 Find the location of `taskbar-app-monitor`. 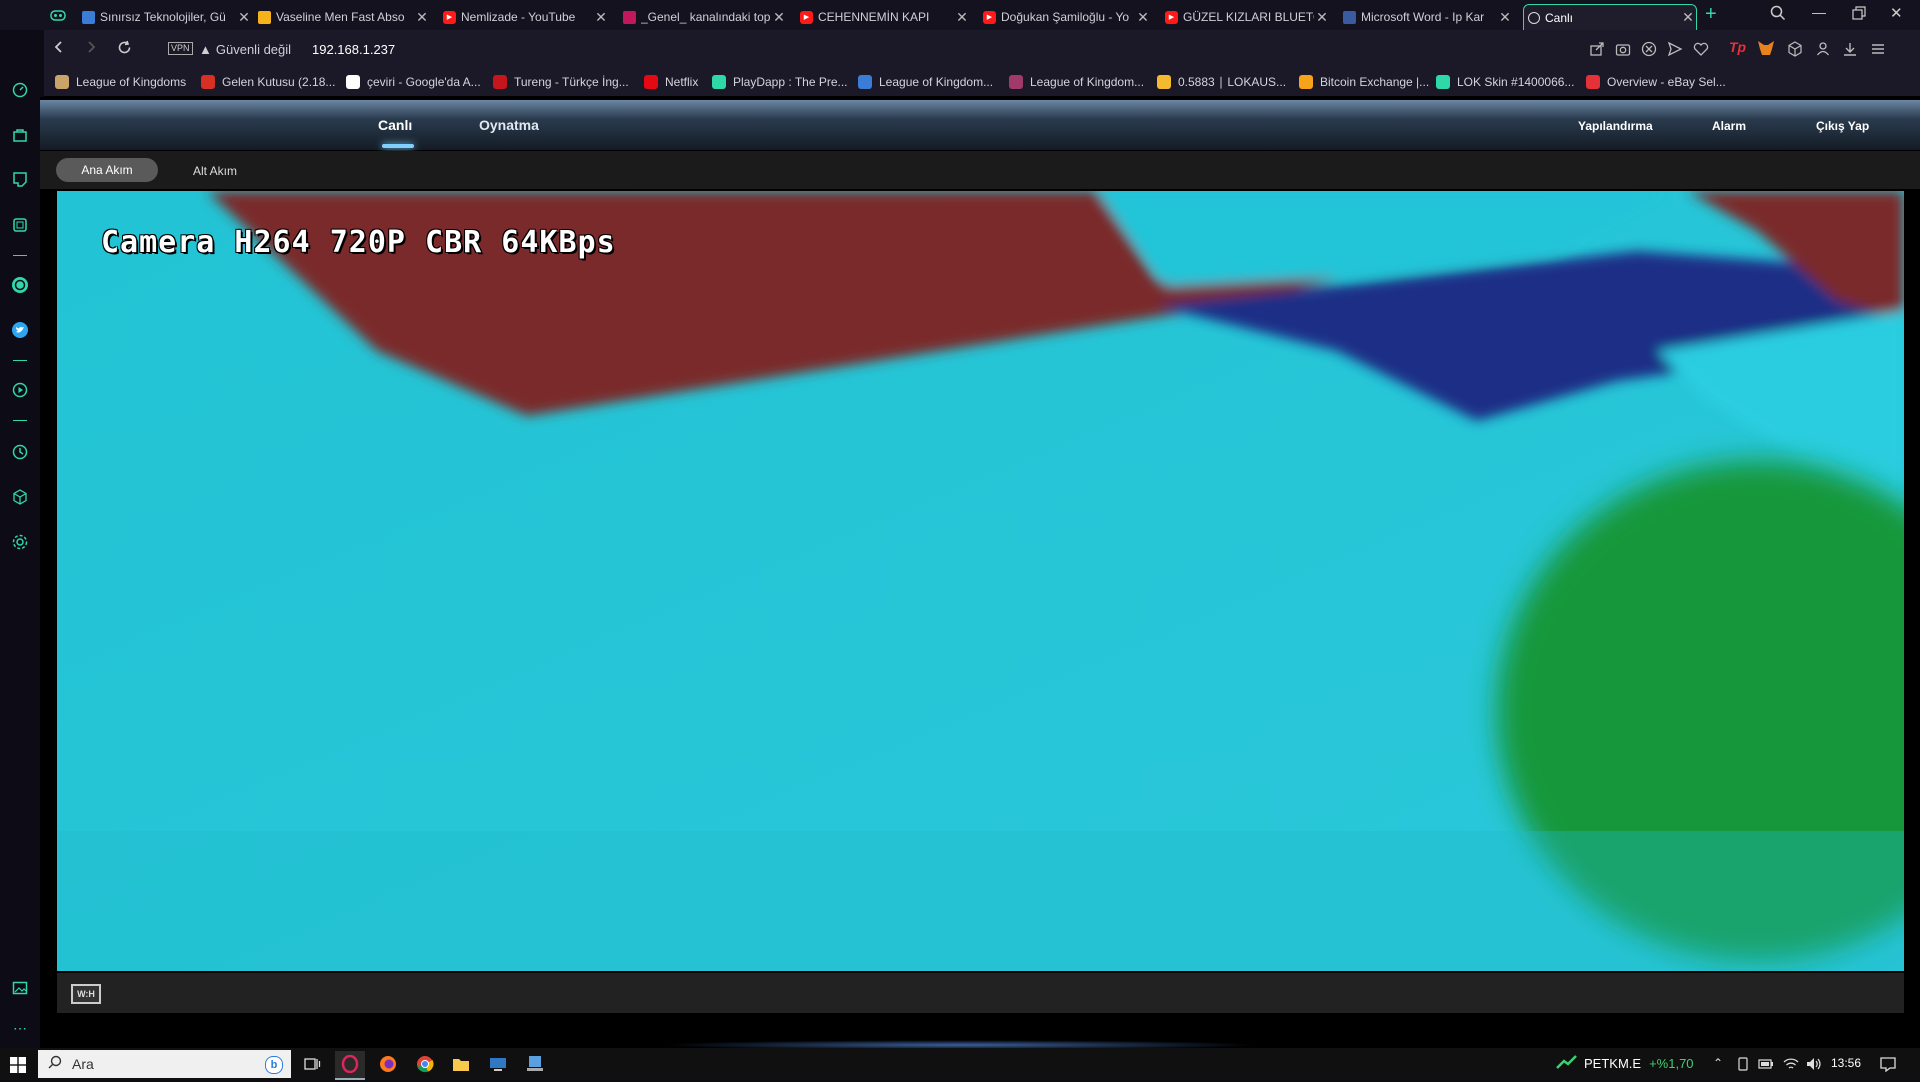

taskbar-app-monitor is located at coordinates (535, 1066).